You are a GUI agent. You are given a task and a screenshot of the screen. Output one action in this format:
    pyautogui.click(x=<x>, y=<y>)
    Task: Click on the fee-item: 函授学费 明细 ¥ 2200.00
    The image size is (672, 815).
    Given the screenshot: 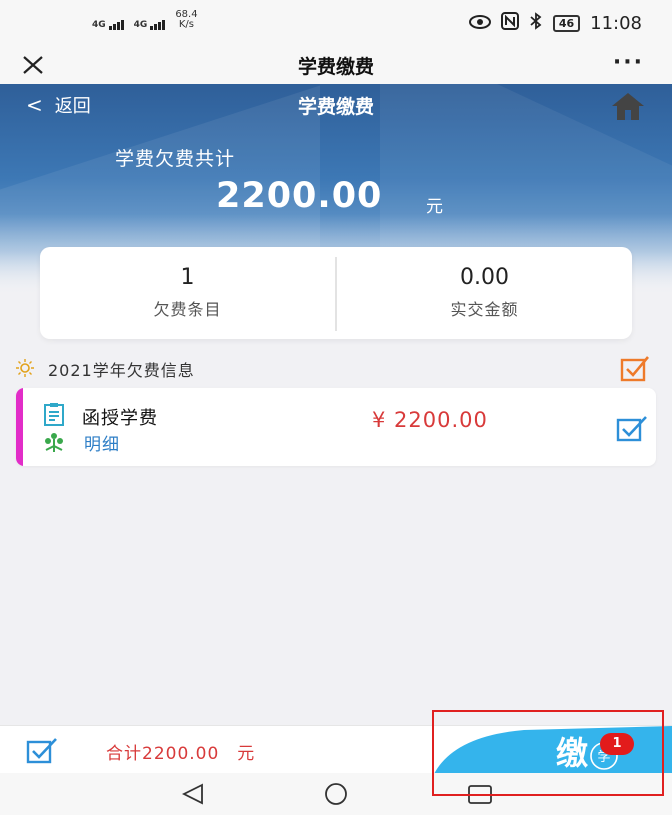 What is the action you would take?
    pyautogui.click(x=336, y=427)
    